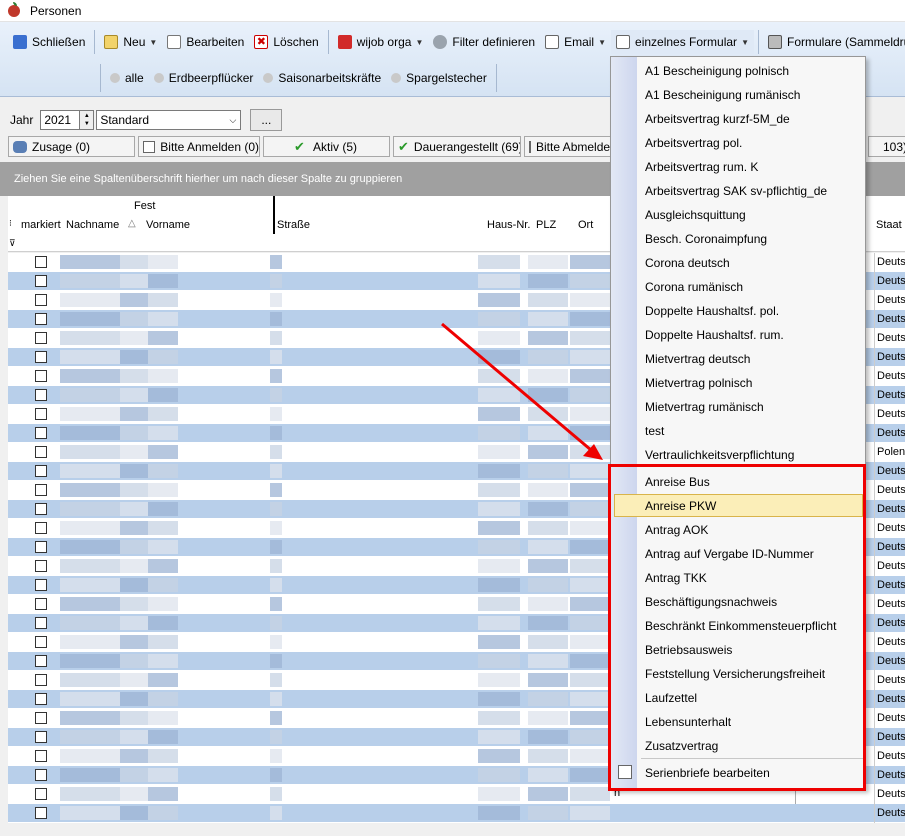 The width and height of the screenshot is (905, 836). Describe the element at coordinates (671, 698) in the screenshot. I see `menu-item-form: Laufzettel` at that location.